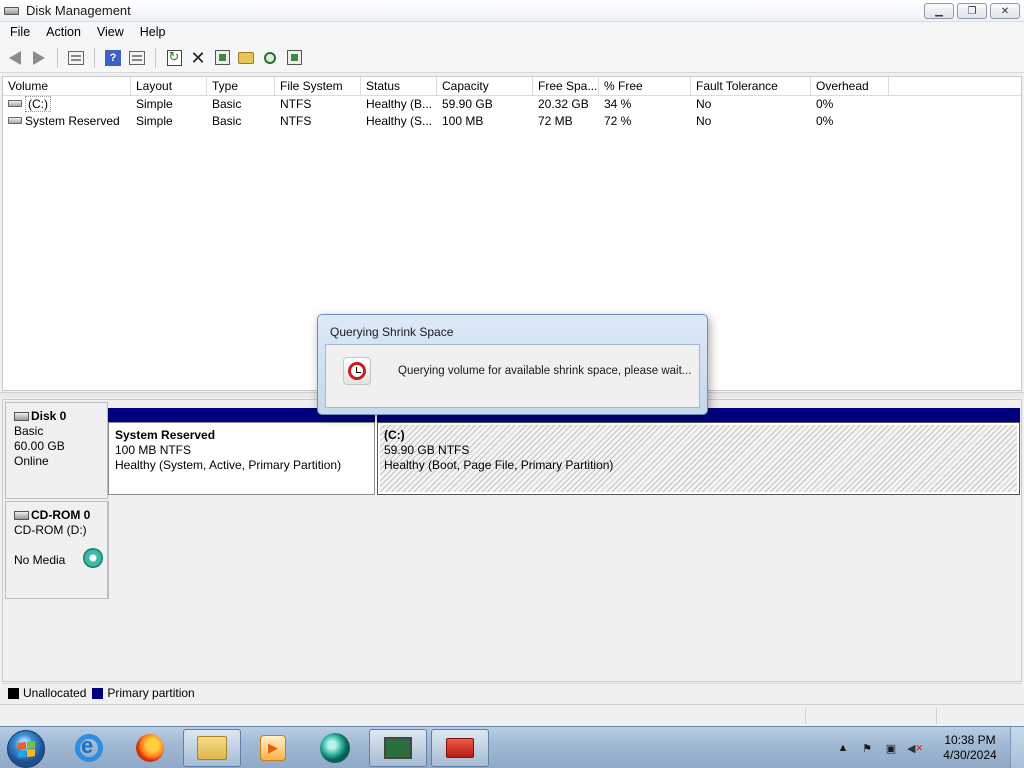 The height and width of the screenshot is (768, 1024). What do you see at coordinates (12, 11) in the screenshot?
I see `disk-management-icon` at bounding box center [12, 11].